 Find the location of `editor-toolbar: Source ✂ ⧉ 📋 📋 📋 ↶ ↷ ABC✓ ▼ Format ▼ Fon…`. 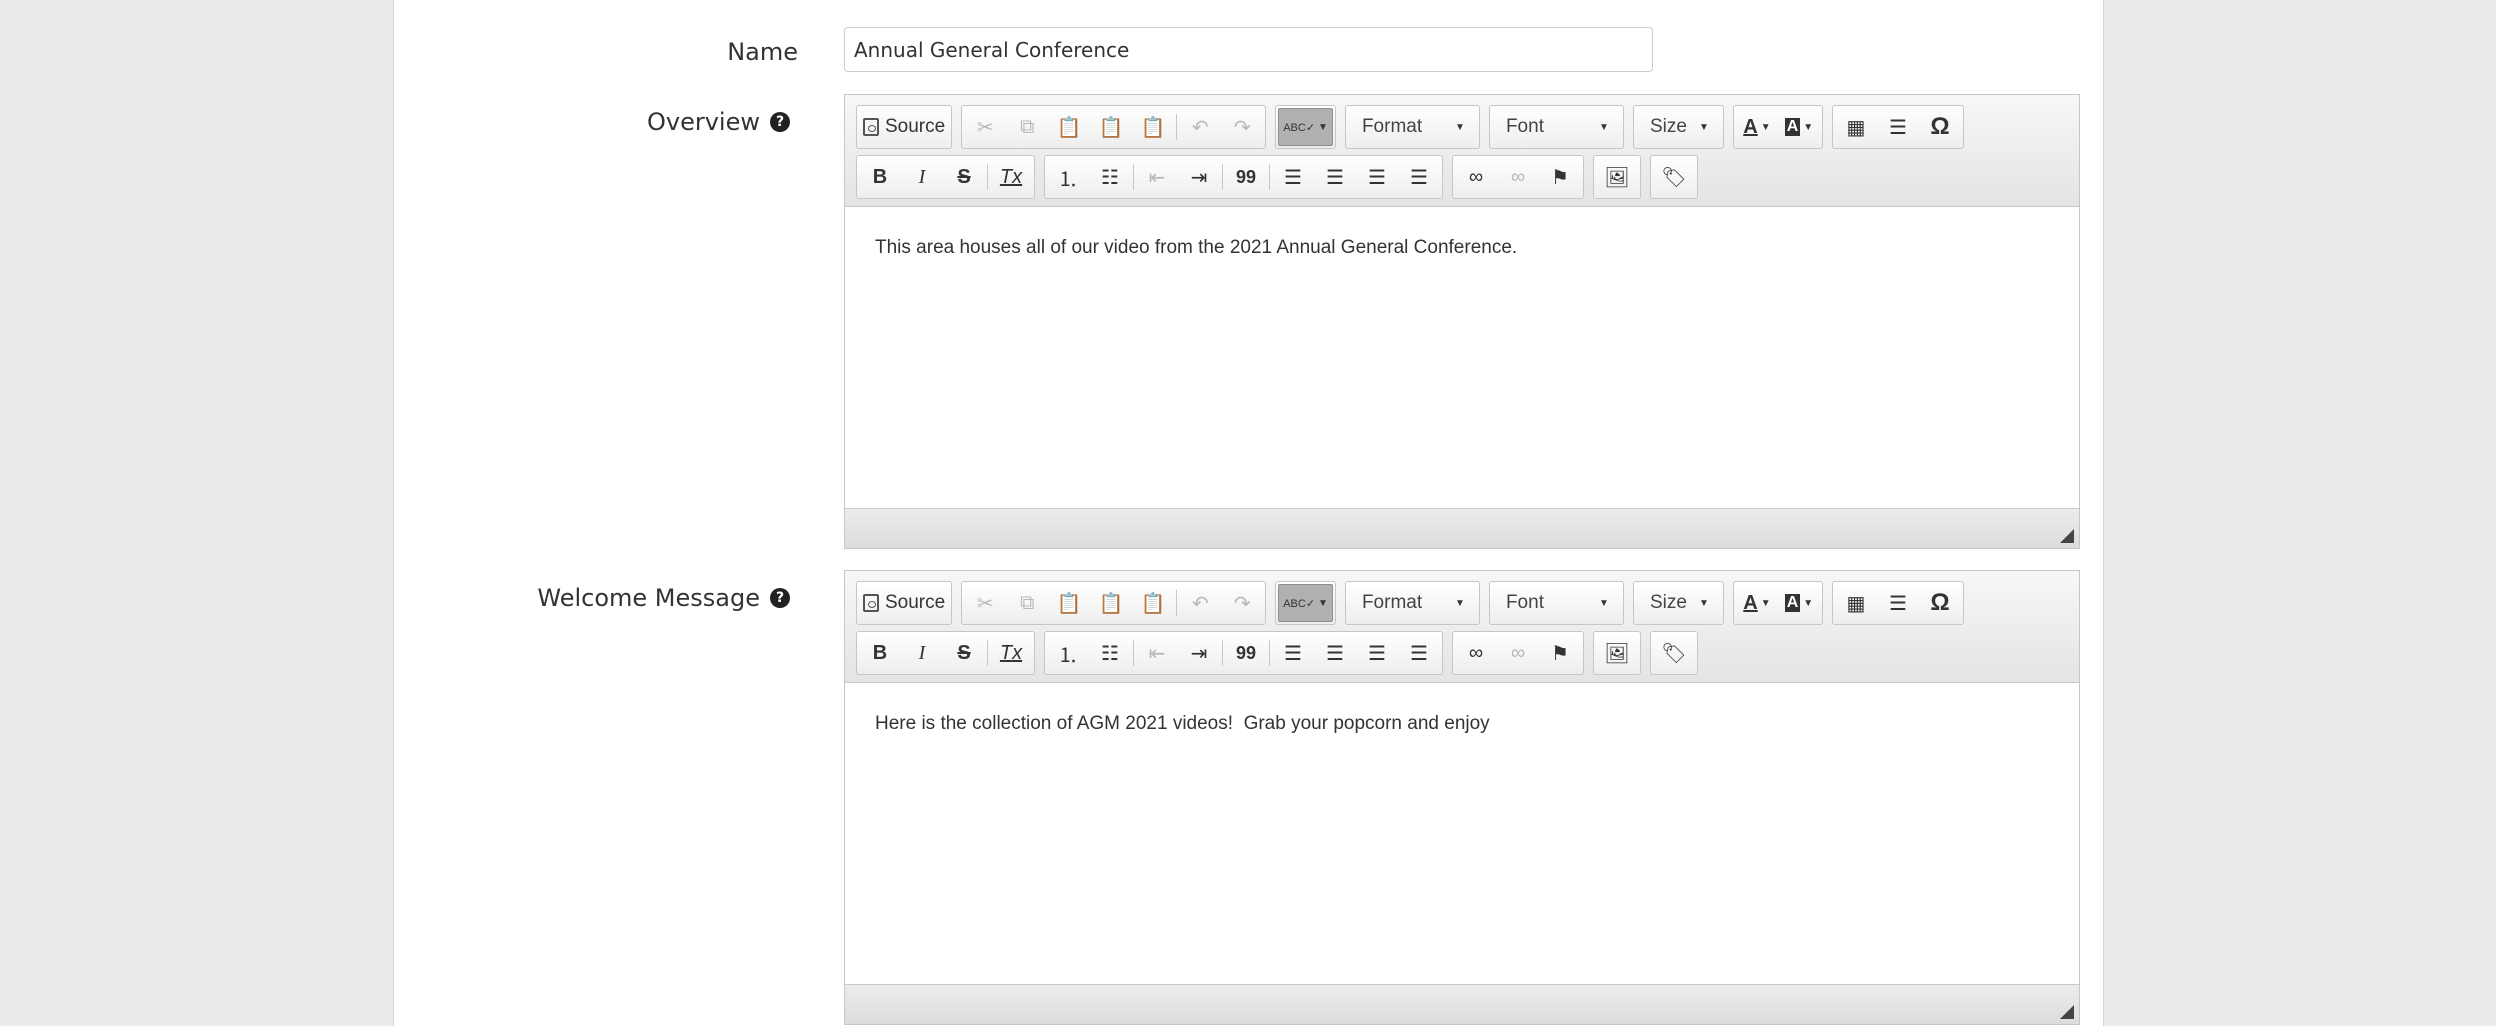

editor-toolbar: Source ✂ ⧉ 📋 📋 📋 ↶ ↷ ABC✓ ▼ Format ▼ Fon… is located at coordinates (1462, 151).